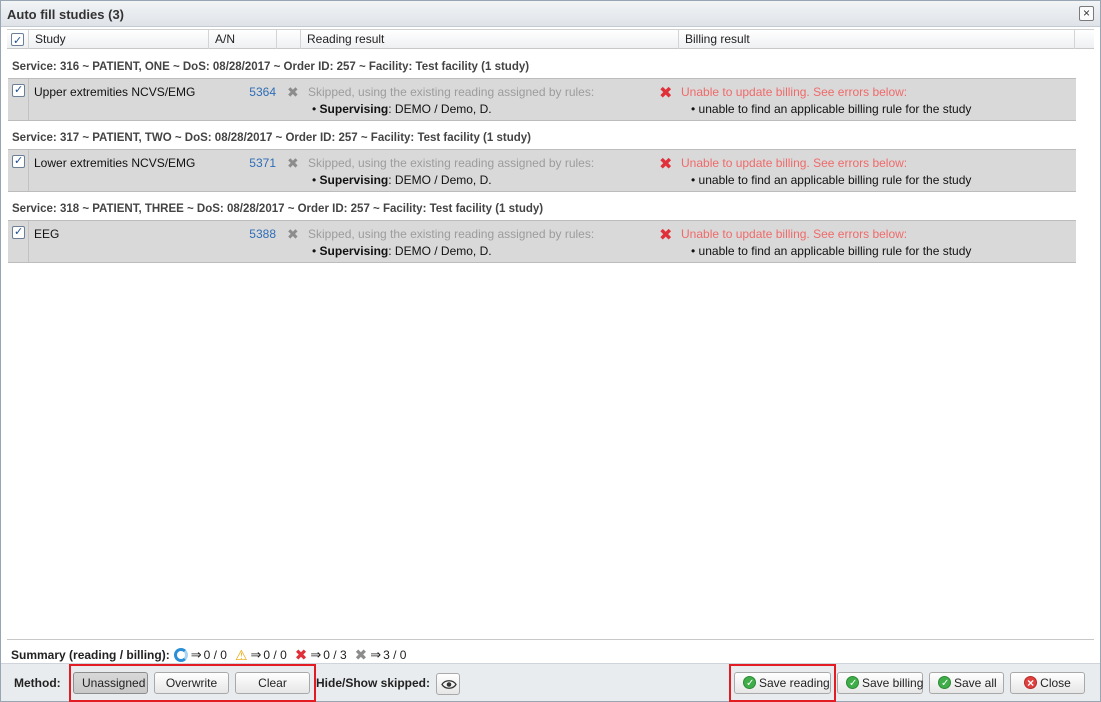  I want to click on column-header-study: Study, so click(119, 39).